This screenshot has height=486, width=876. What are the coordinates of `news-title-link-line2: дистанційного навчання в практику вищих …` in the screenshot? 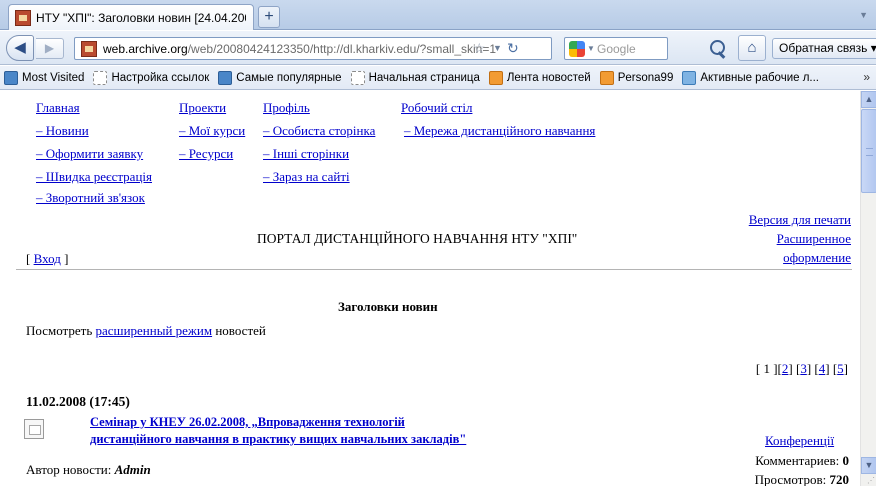 It's located at (278, 439).